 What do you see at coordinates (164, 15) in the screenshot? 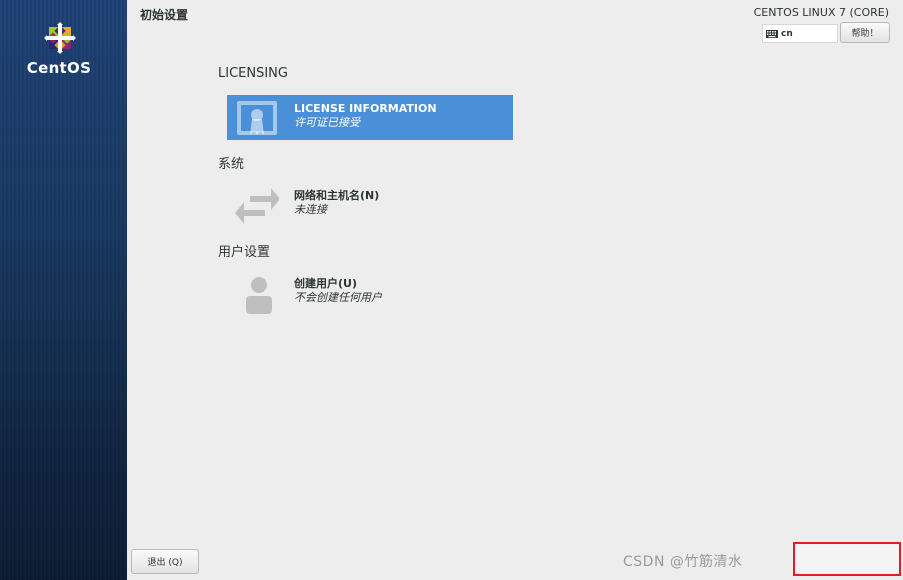
I see `page-title: 初始设置` at bounding box center [164, 15].